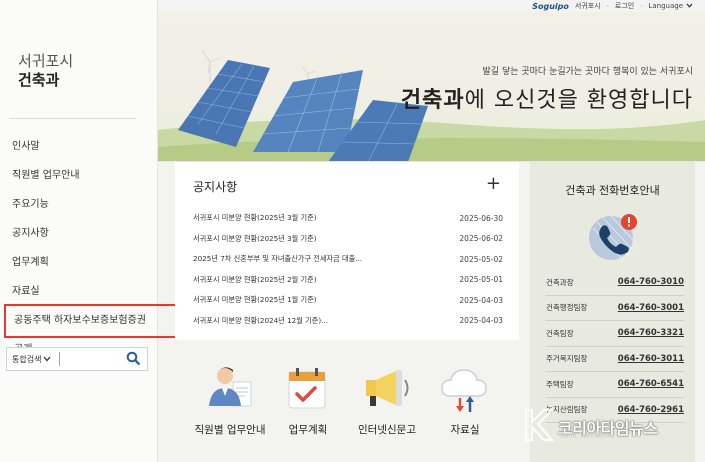 Image resolution: width=705 pixels, height=462 pixels. What do you see at coordinates (615, 359) in the screenshot?
I see `phone-row: 주거복지팀장 064-760-3011` at bounding box center [615, 359].